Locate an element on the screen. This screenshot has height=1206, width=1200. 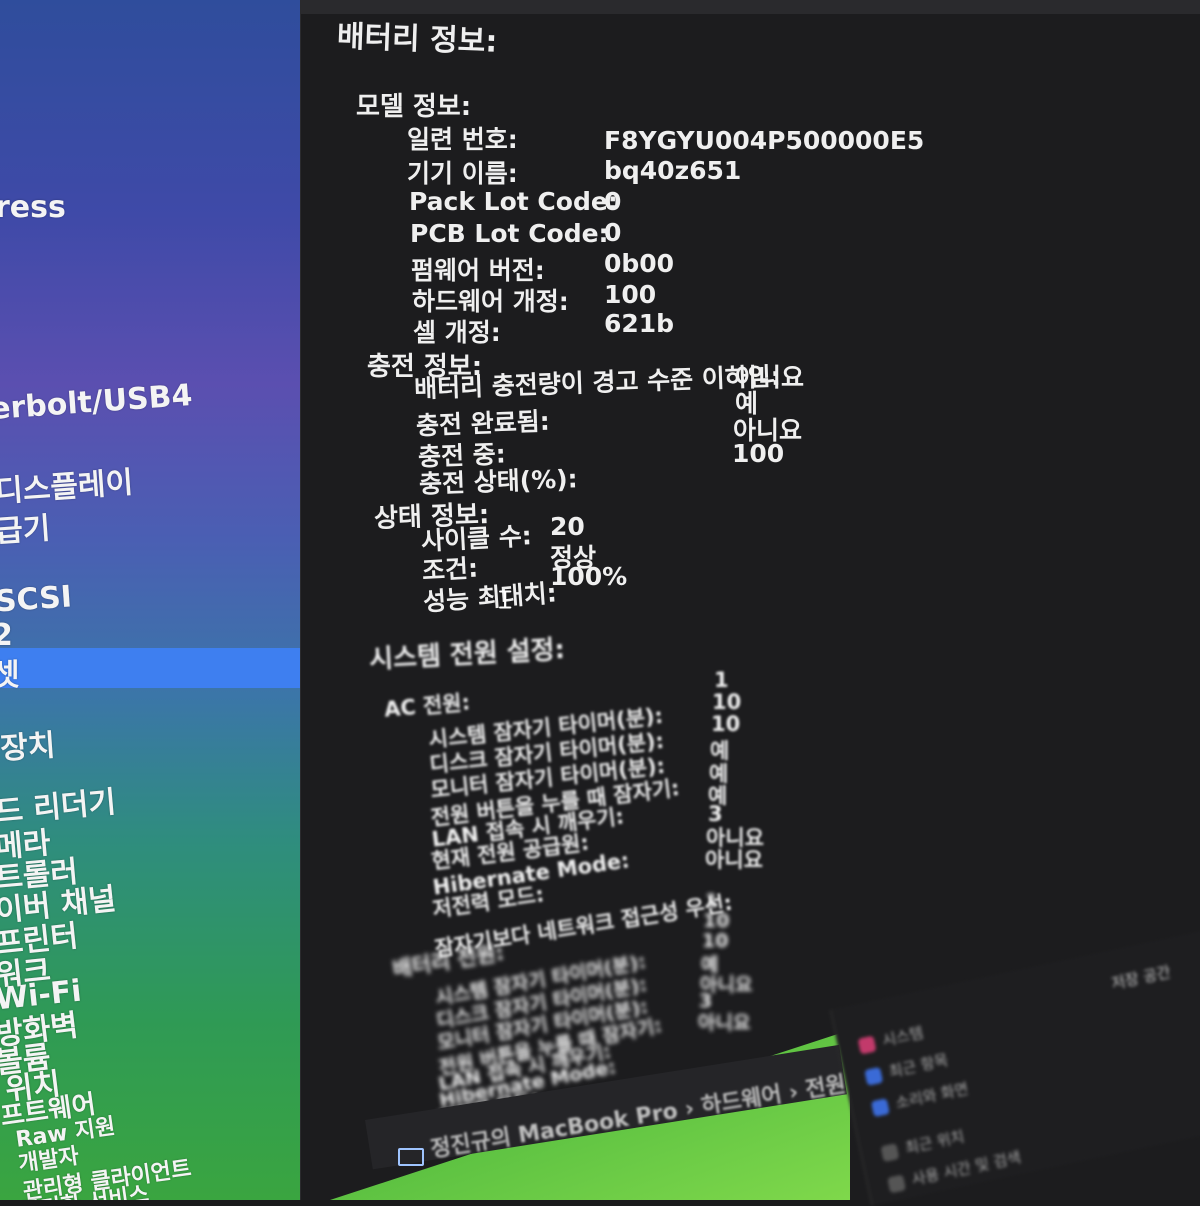
popup-item: 최근 위치 is located at coordinates (923, 1144).